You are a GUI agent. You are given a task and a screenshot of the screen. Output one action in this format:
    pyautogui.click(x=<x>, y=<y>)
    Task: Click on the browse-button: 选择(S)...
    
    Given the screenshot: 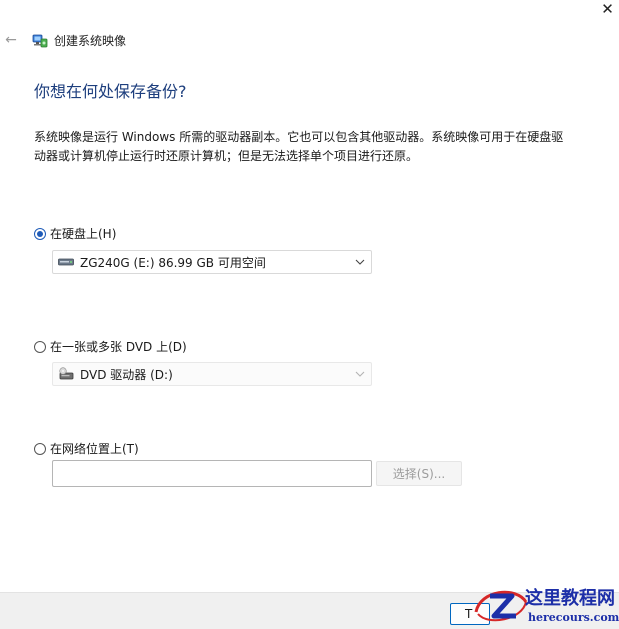 What is the action you would take?
    pyautogui.click(x=419, y=473)
    